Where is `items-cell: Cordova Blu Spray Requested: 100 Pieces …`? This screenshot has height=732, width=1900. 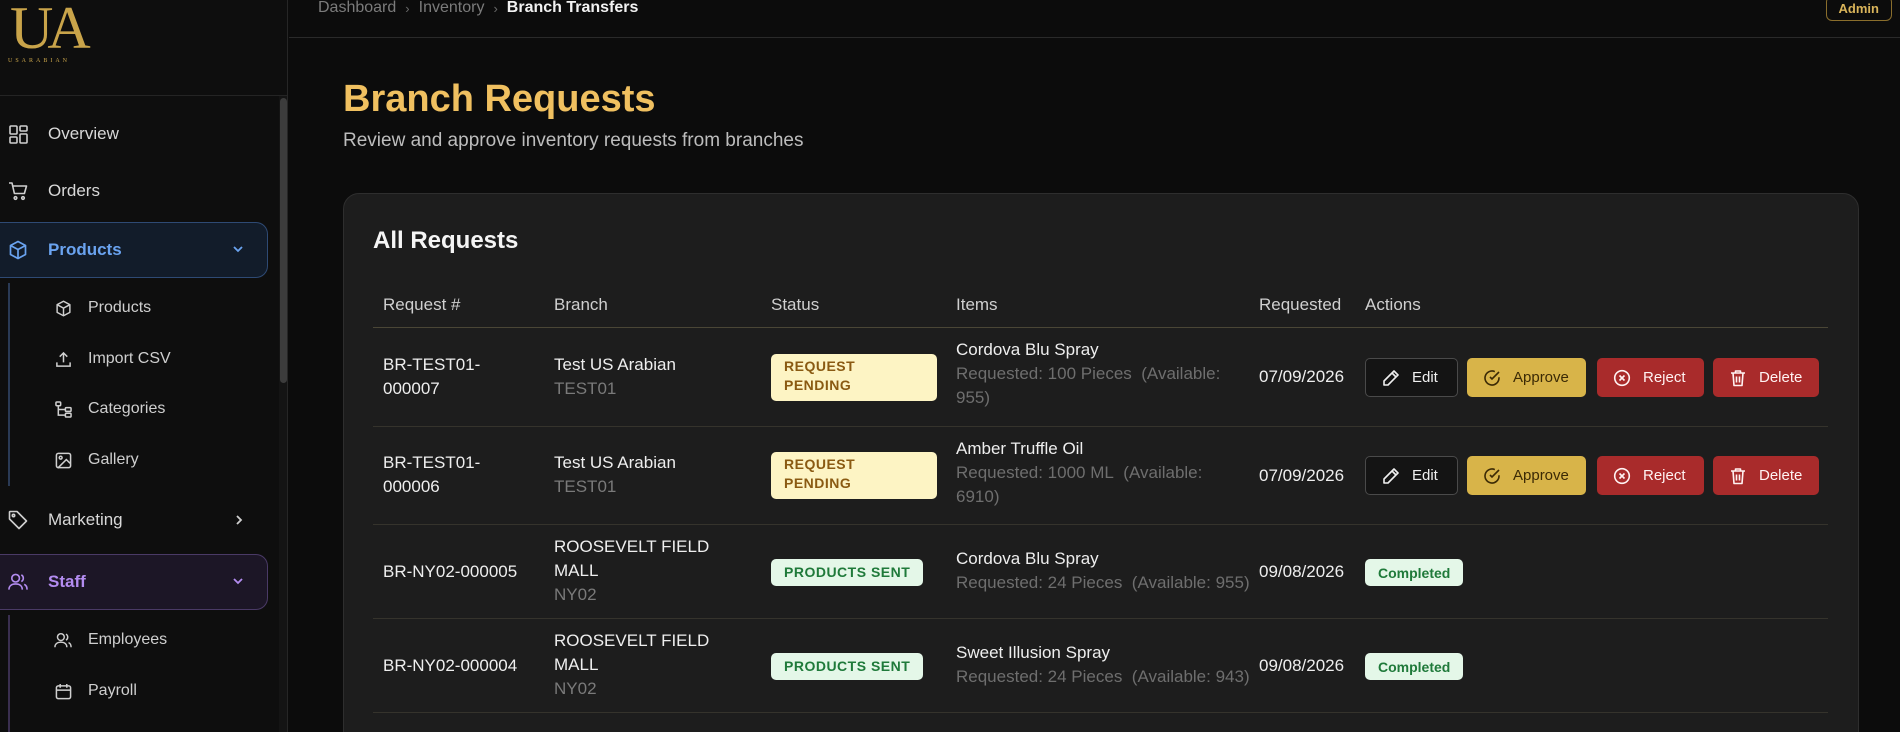 items-cell: Cordova Blu Spray Requested: 100 Pieces … is located at coordinates (1091, 374).